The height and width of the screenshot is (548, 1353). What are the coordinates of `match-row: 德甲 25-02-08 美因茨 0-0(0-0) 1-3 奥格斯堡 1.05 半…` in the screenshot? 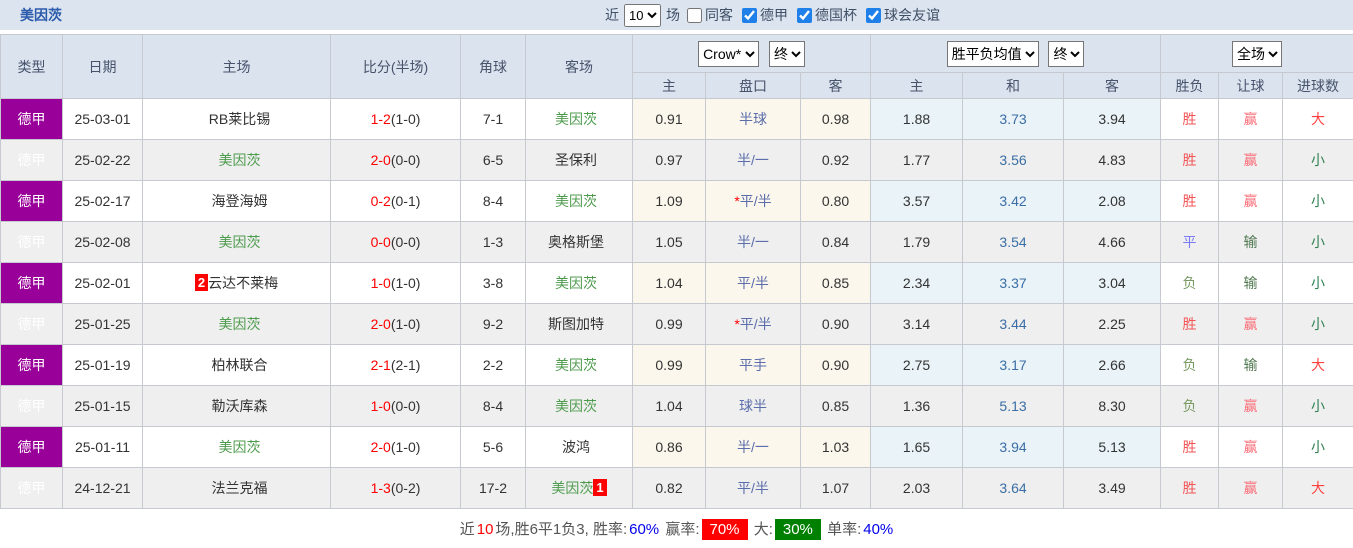 It's located at (677, 242).